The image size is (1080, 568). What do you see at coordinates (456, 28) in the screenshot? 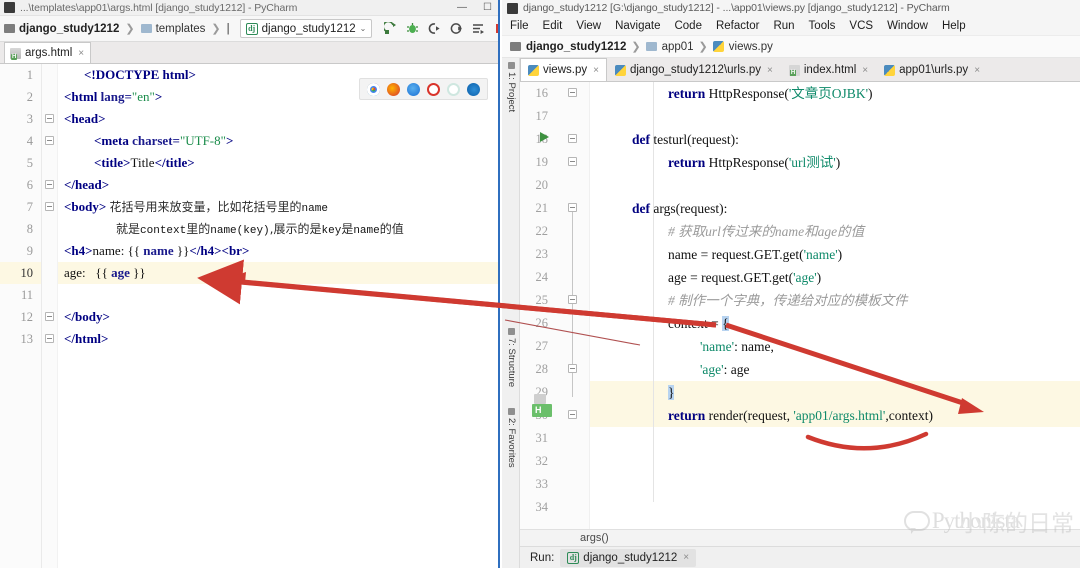
I see `profile-icon` at bounding box center [456, 28].